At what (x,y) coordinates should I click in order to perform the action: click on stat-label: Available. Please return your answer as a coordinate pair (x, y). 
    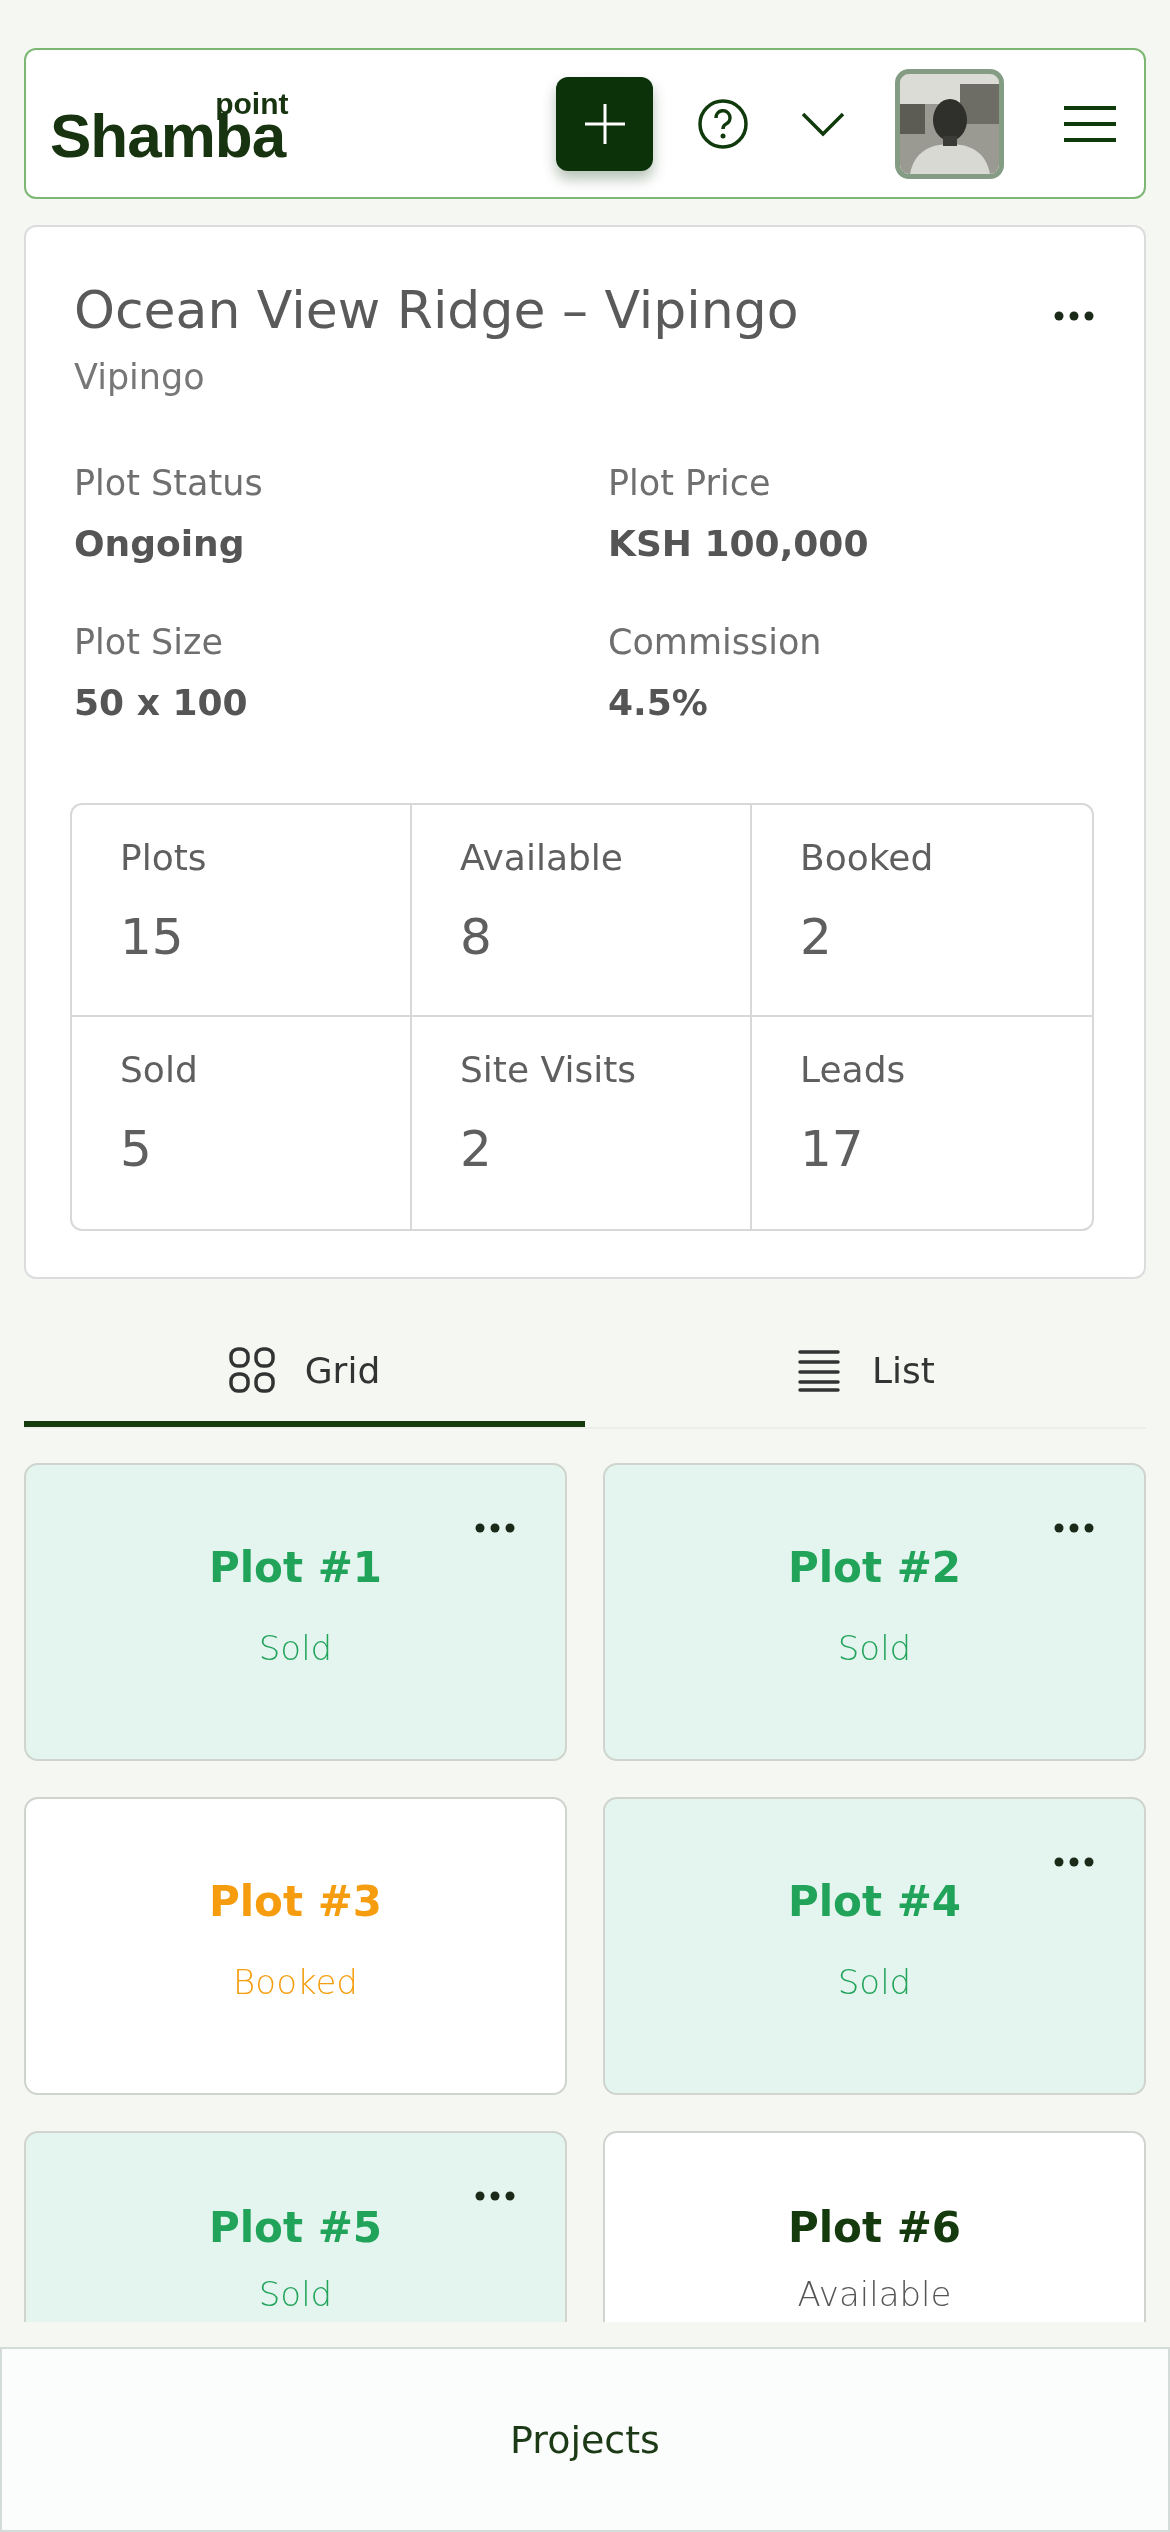
    Looking at the image, I should click on (542, 858).